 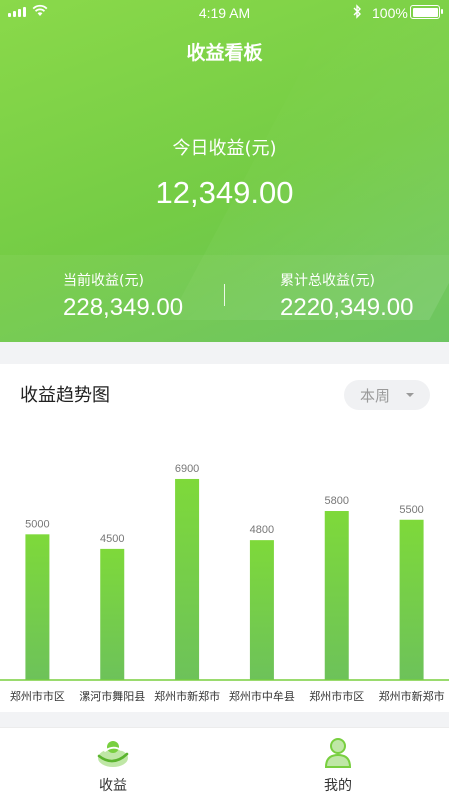 What do you see at coordinates (375, 395) in the screenshot?
I see `period-dropdown-value: 本周` at bounding box center [375, 395].